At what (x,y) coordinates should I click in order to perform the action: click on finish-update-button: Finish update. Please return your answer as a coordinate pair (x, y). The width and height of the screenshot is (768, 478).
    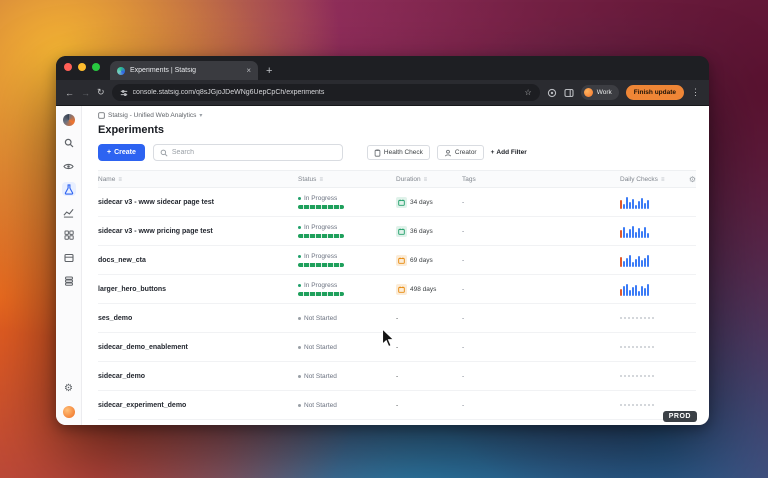
    Looking at the image, I should click on (654, 92).